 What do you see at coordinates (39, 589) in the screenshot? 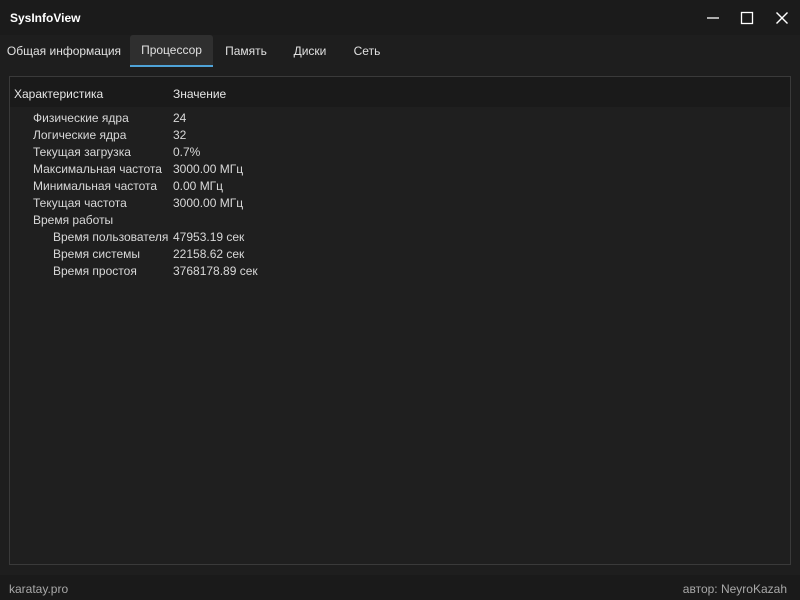
I see `site-label: karatay.pro` at bounding box center [39, 589].